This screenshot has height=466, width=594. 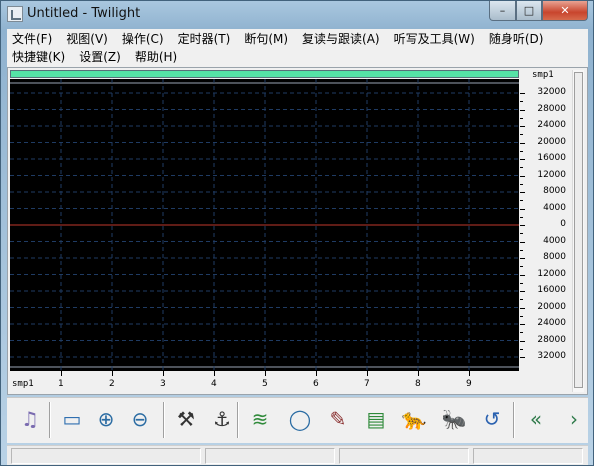 I want to click on menu-row-2: 快捷键(K) 设置(Z) 帮助(H), so click(x=101, y=57).